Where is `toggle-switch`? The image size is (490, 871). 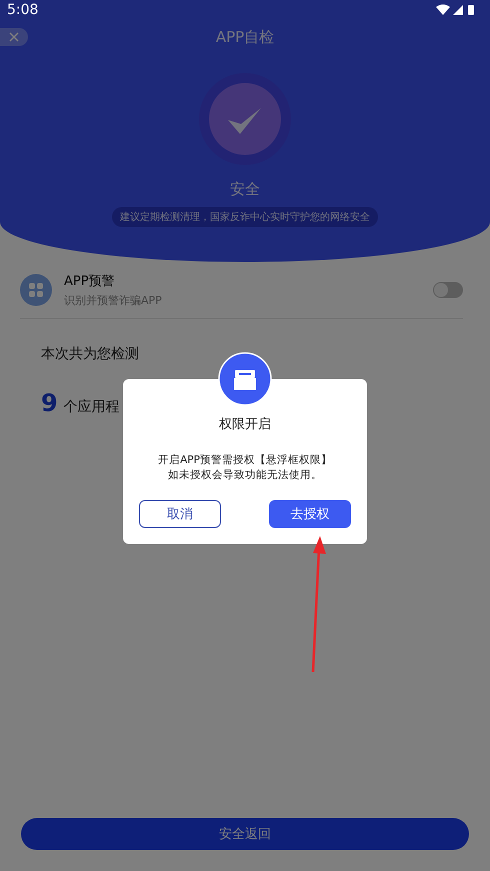 toggle-switch is located at coordinates (448, 290).